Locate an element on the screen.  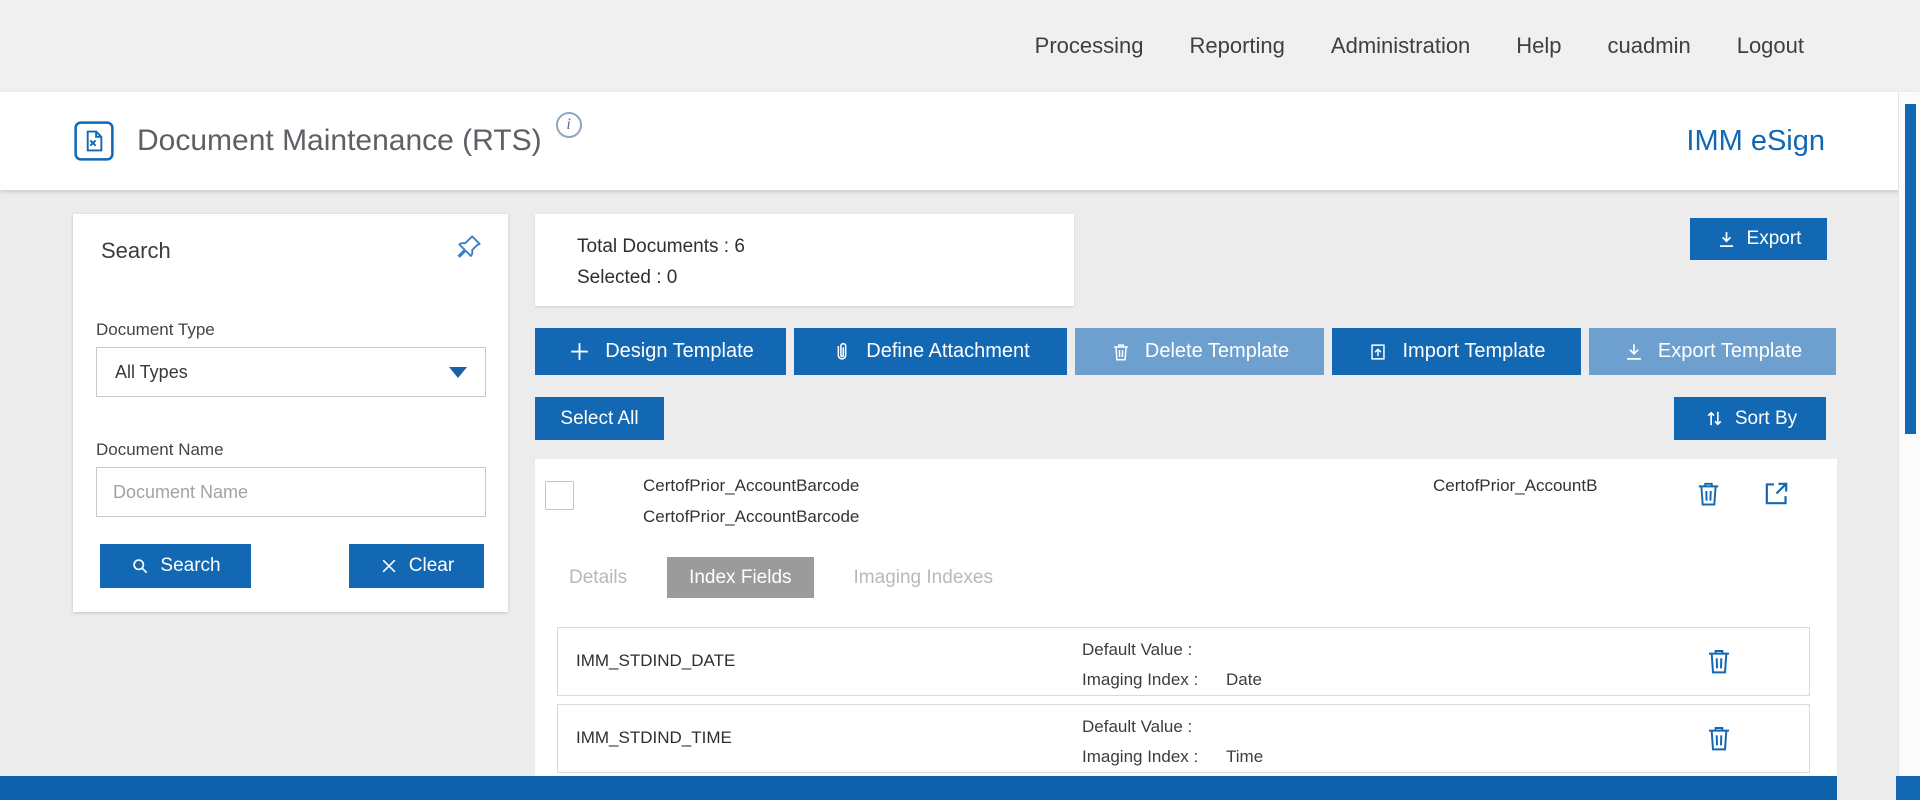
open-external-icon is located at coordinates (1776, 493).